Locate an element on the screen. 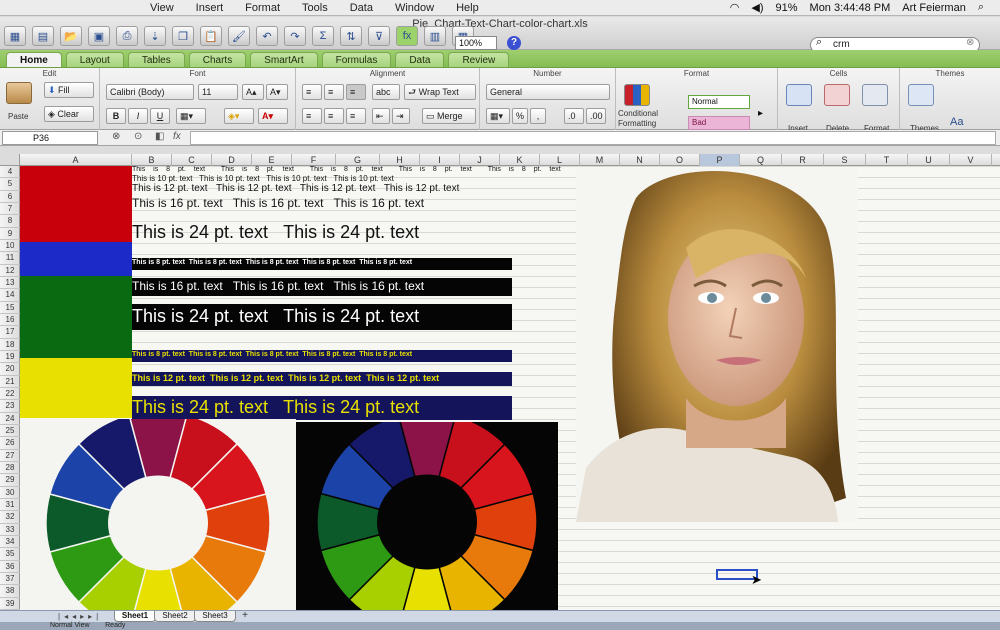  open-icon: 📂 is located at coordinates (71, 36).